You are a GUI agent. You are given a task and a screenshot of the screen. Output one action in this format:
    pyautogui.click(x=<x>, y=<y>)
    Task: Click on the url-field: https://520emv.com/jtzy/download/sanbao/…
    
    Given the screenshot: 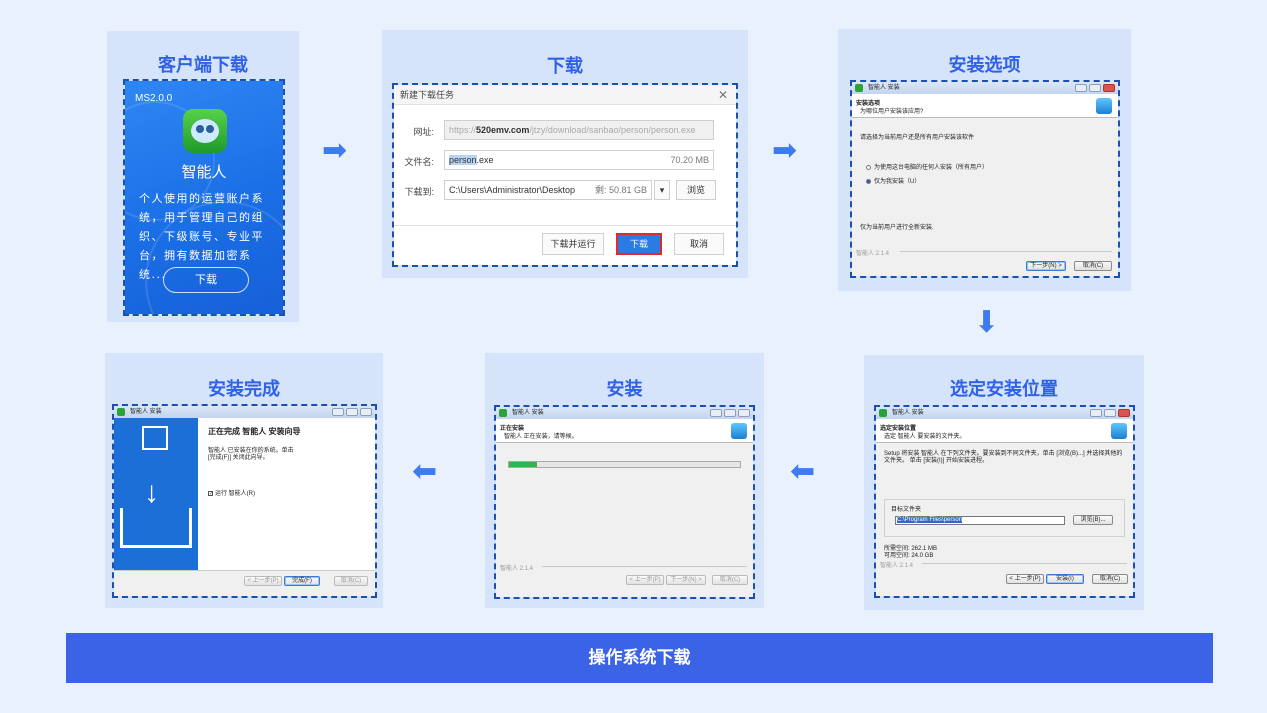 What is the action you would take?
    pyautogui.click(x=579, y=130)
    